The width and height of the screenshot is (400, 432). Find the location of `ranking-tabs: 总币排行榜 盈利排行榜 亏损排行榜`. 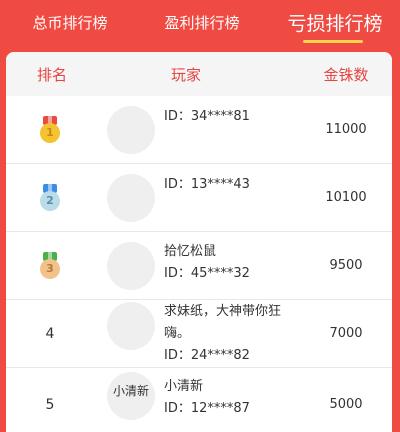

ranking-tabs: 总币排行榜 盈利排行榜 亏损排行榜 is located at coordinates (200, 26).